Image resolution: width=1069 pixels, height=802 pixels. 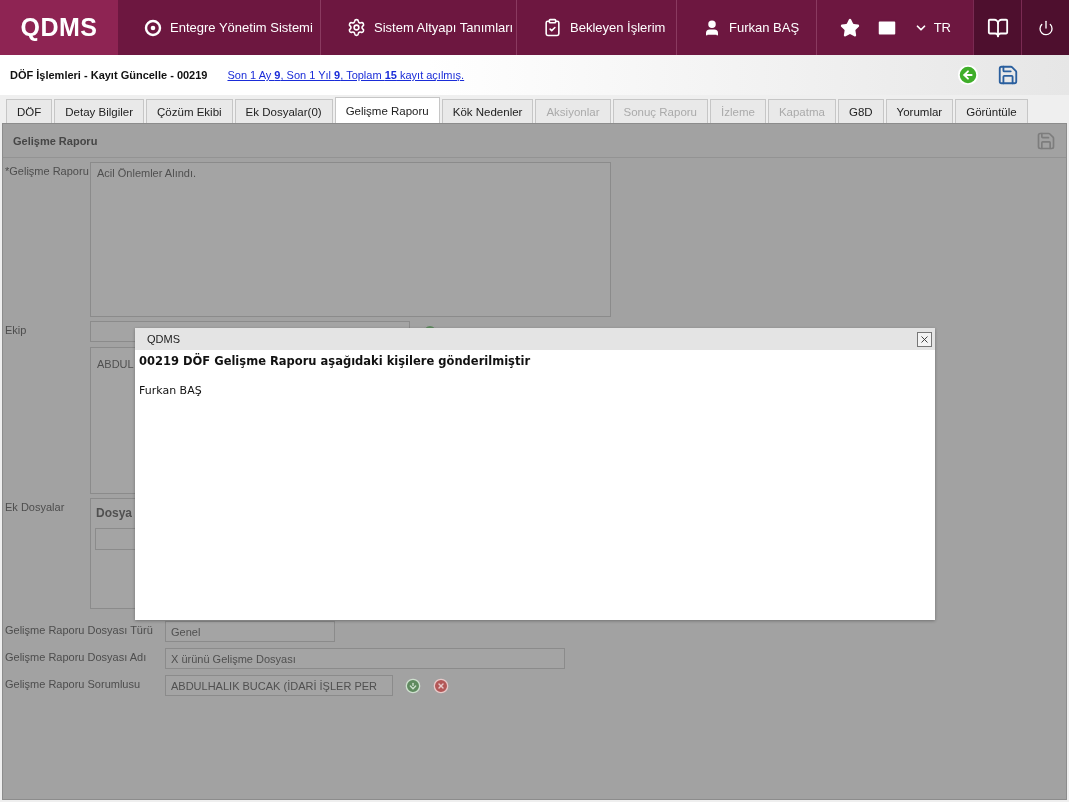 What do you see at coordinates (764, 27) in the screenshot?
I see `nav-label: Furkan BAŞ` at bounding box center [764, 27].